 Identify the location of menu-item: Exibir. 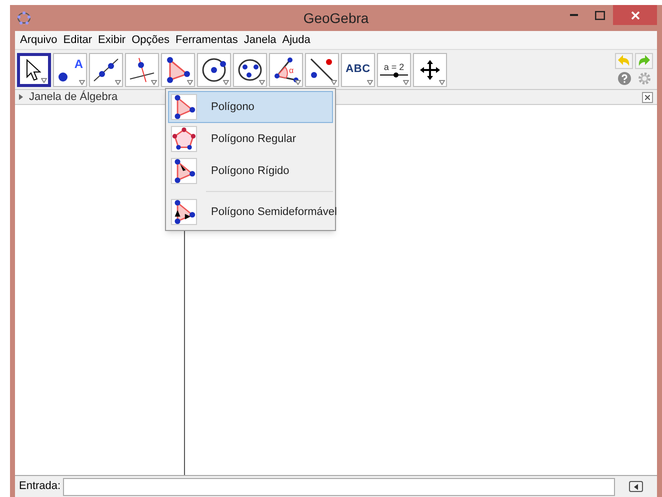
(112, 40).